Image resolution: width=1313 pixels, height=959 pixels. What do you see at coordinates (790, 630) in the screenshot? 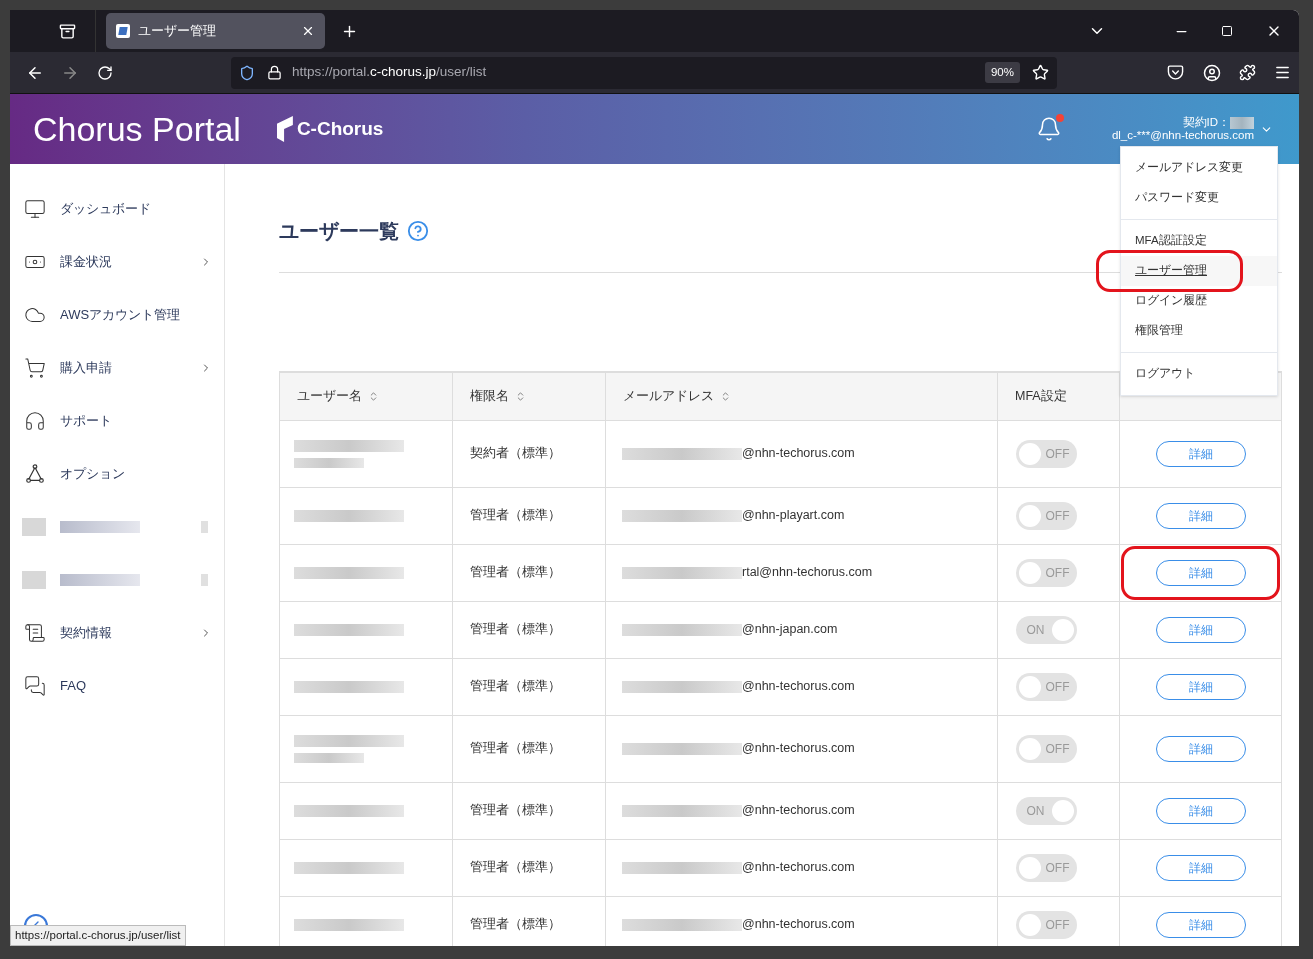
I see `email-cell-text: @nhn-japan.com` at bounding box center [790, 630].